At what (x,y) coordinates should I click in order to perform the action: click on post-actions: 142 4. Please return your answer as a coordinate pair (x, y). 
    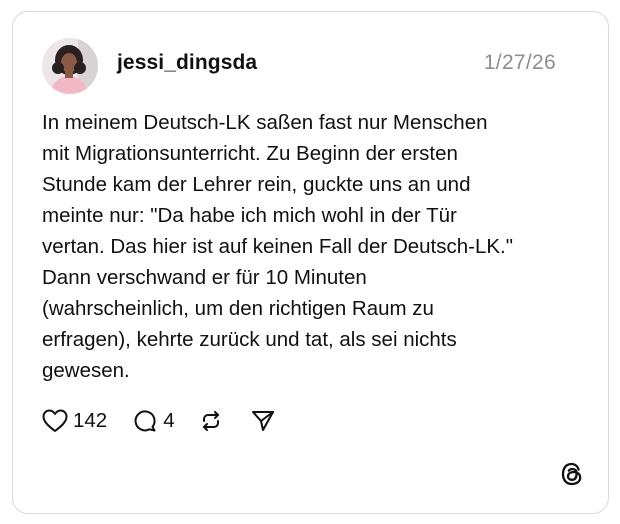
    Looking at the image, I should click on (158, 421).